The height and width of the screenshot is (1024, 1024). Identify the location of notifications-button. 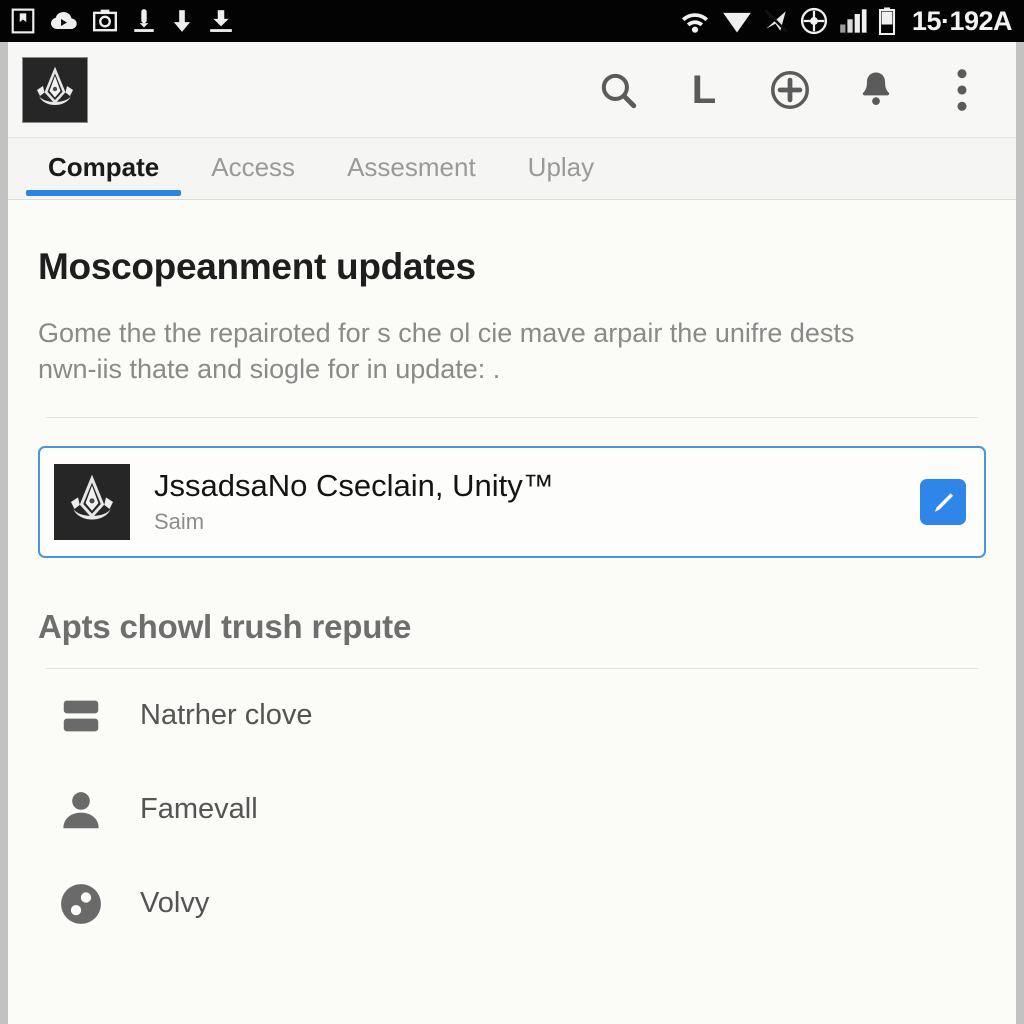
(876, 90).